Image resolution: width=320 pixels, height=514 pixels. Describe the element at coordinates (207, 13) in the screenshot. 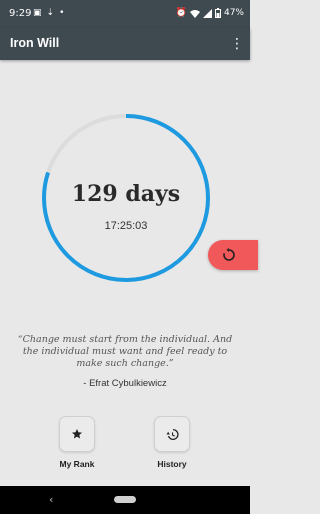

I see `signal-icon` at that location.